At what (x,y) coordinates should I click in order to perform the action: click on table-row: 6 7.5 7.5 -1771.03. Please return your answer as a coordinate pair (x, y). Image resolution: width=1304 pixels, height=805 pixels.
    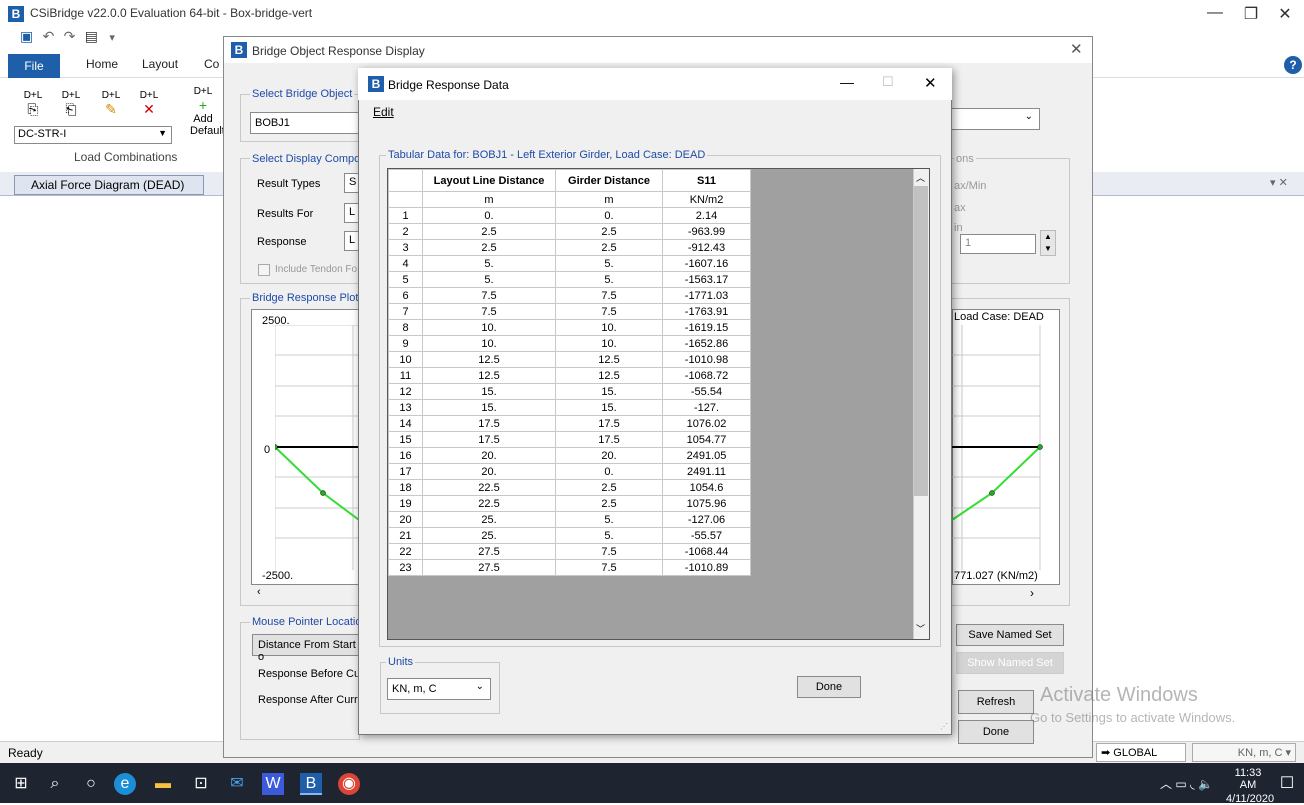
    Looking at the image, I should click on (569, 295).